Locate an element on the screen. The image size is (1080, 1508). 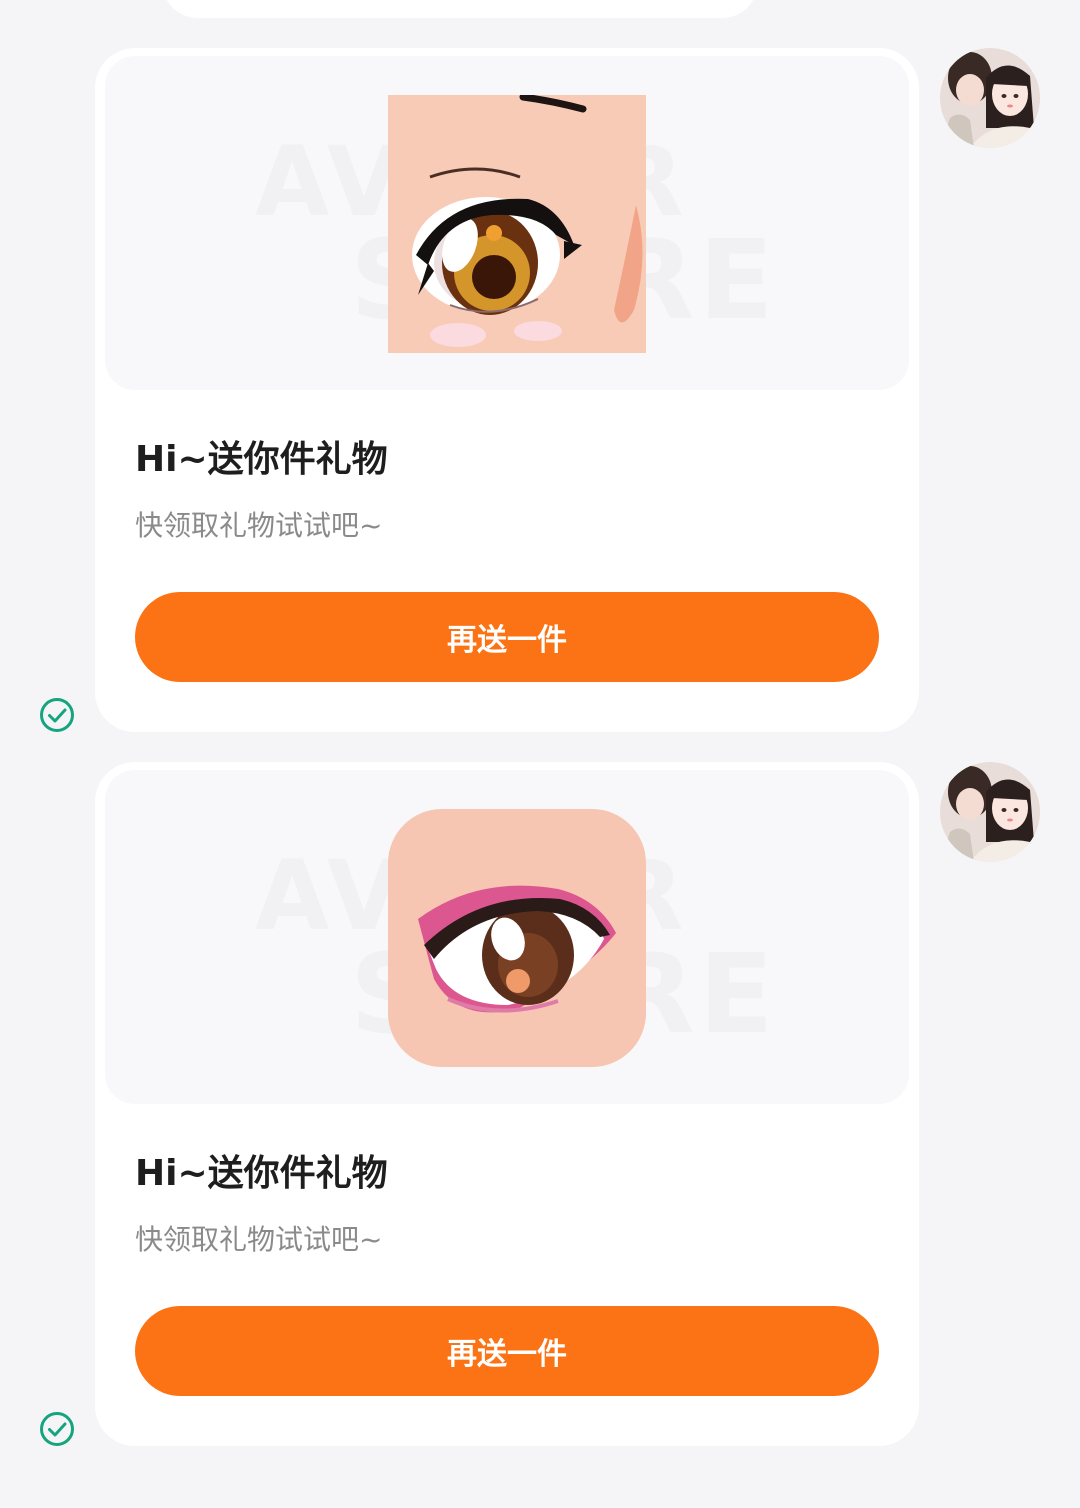
anime-eye-icon is located at coordinates (517, 224).